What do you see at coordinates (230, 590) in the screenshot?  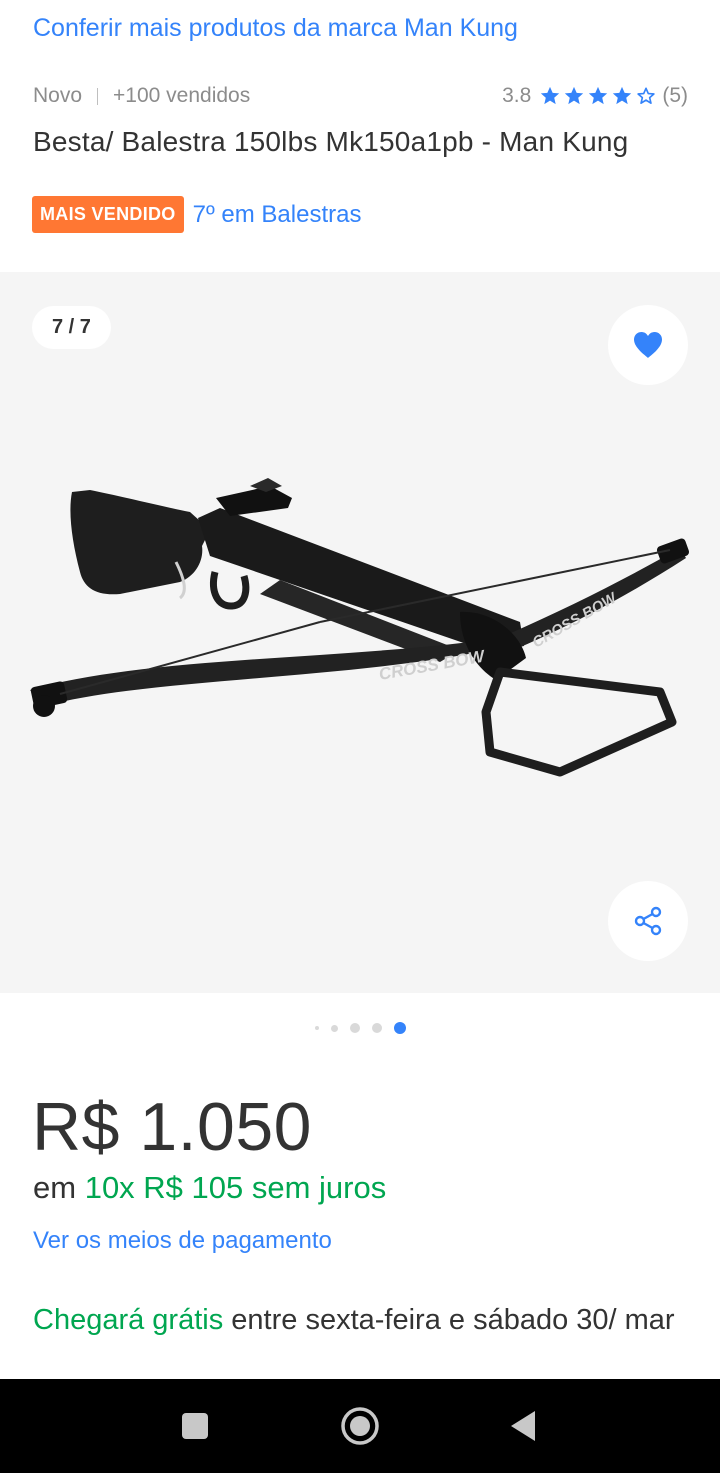 I see `trigger-guard` at bounding box center [230, 590].